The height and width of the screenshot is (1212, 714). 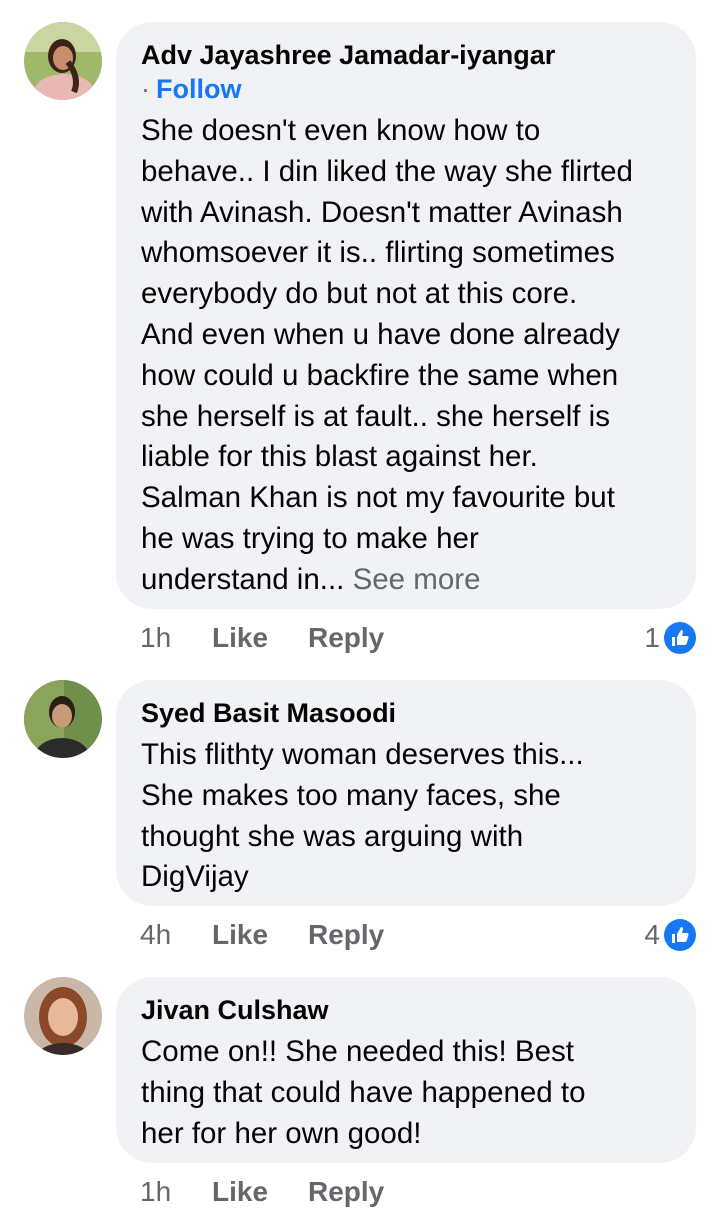 What do you see at coordinates (198, 89) in the screenshot?
I see `follow-button: Follow` at bounding box center [198, 89].